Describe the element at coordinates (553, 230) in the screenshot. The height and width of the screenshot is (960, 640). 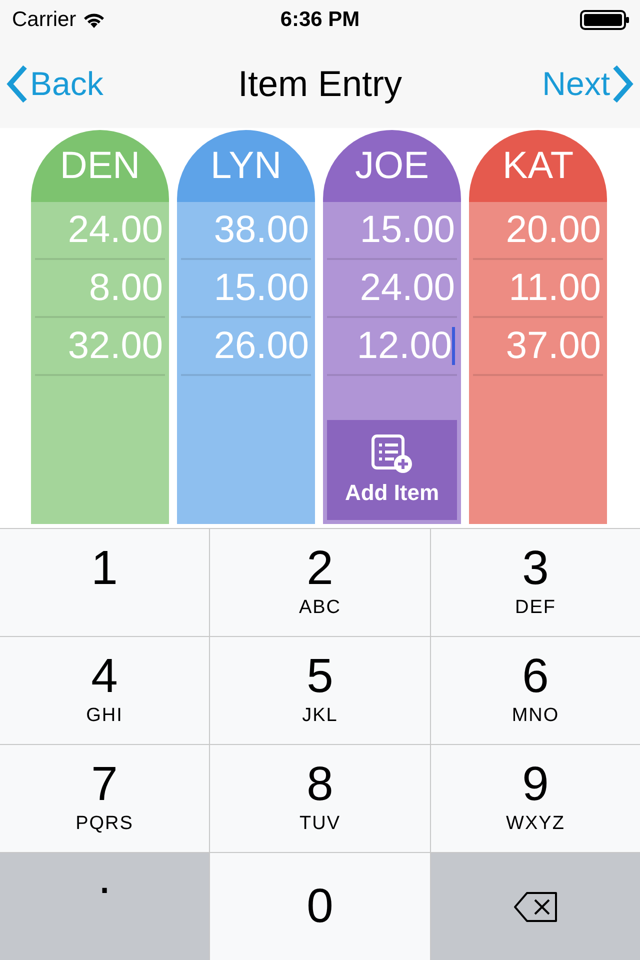
I see `amount-field: 20.00` at that location.